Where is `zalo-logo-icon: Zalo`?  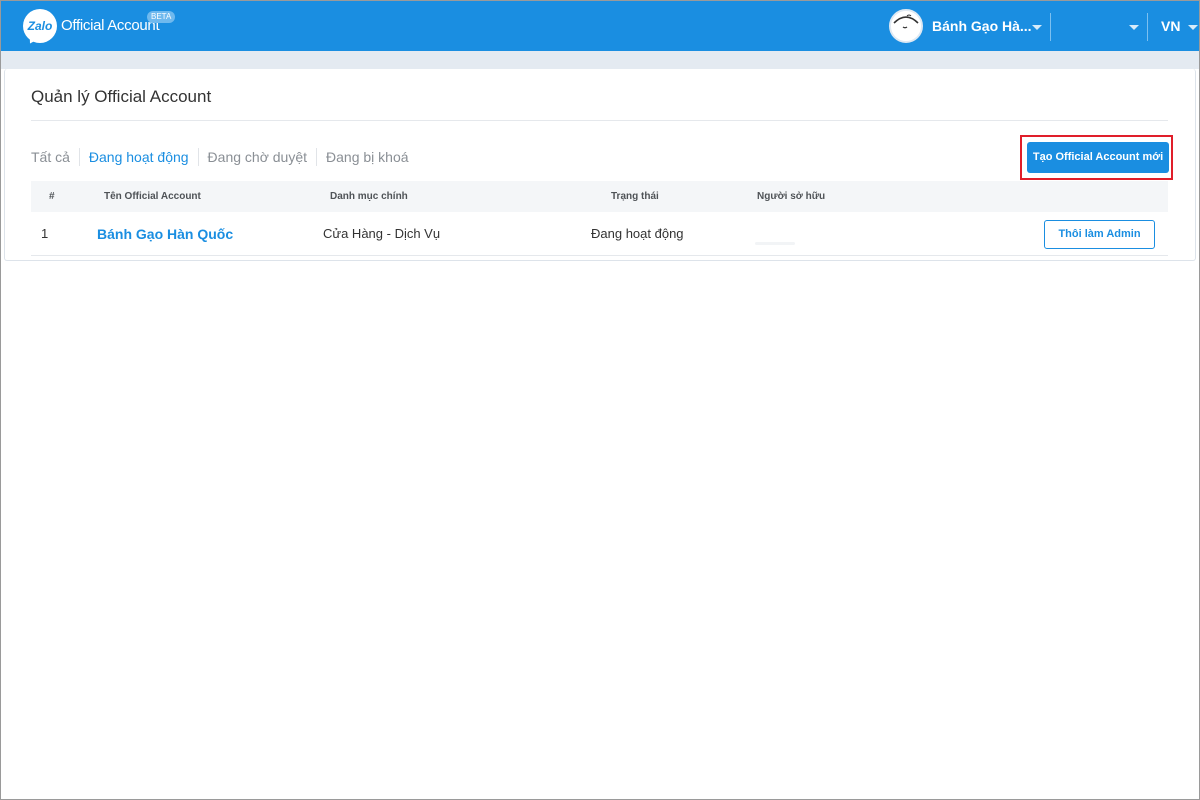
zalo-logo-icon: Zalo is located at coordinates (40, 27).